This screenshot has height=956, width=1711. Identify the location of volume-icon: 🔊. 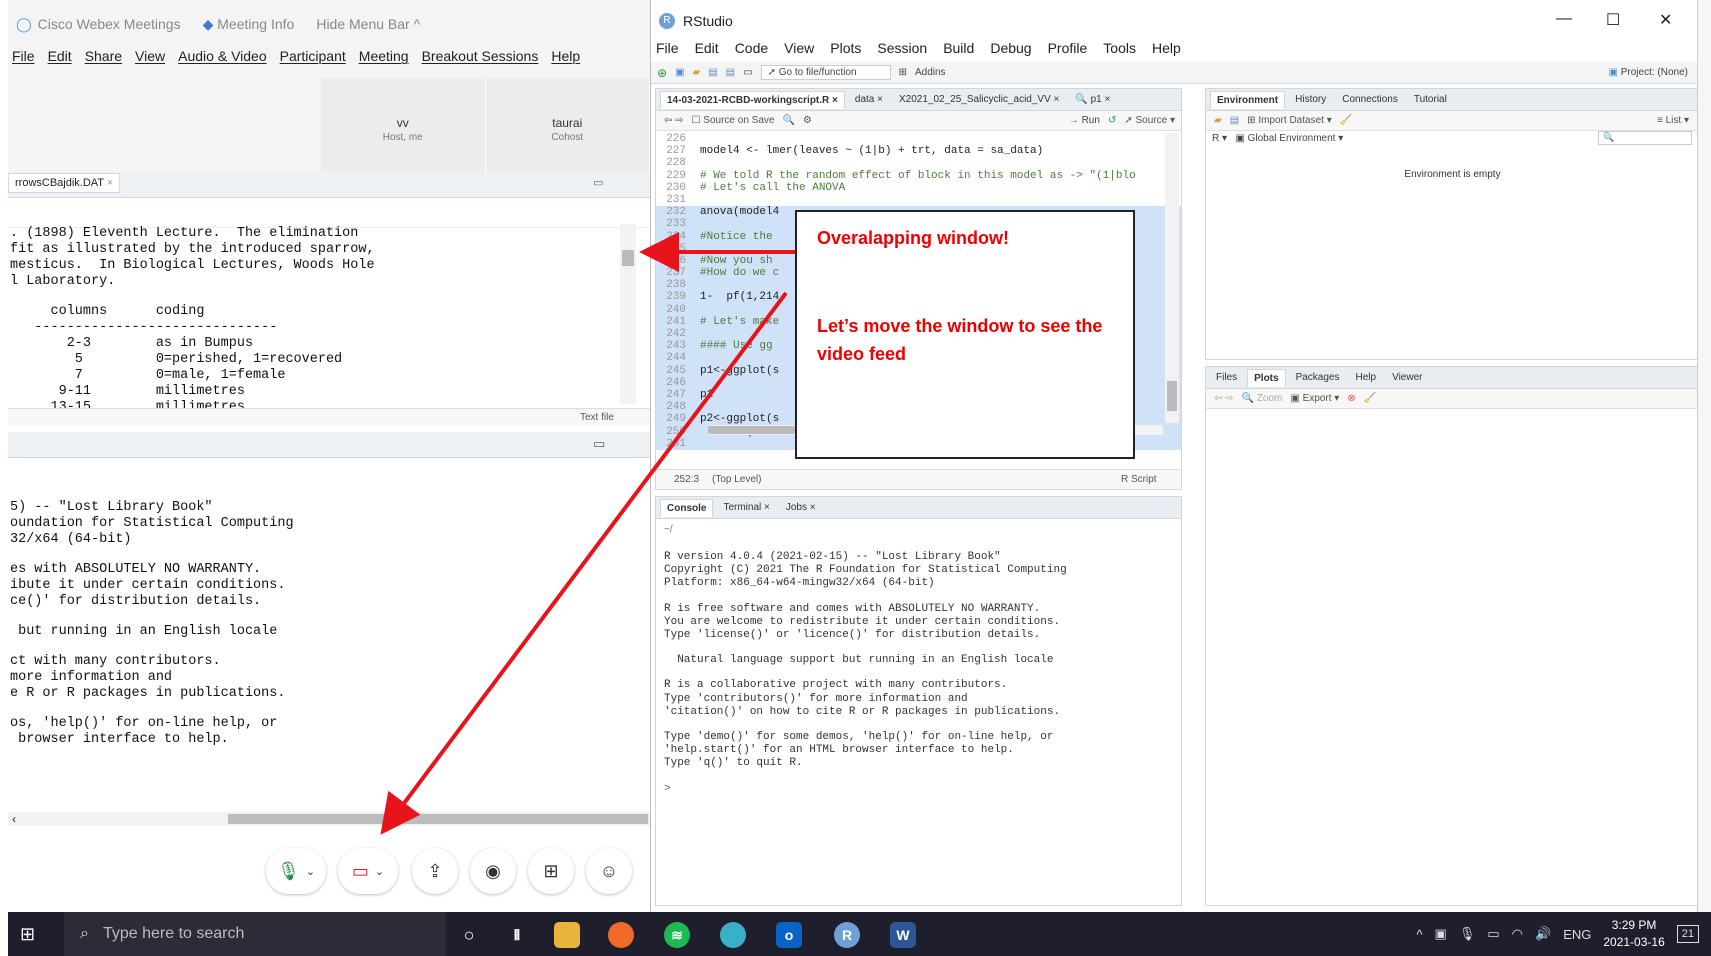
(1543, 934).